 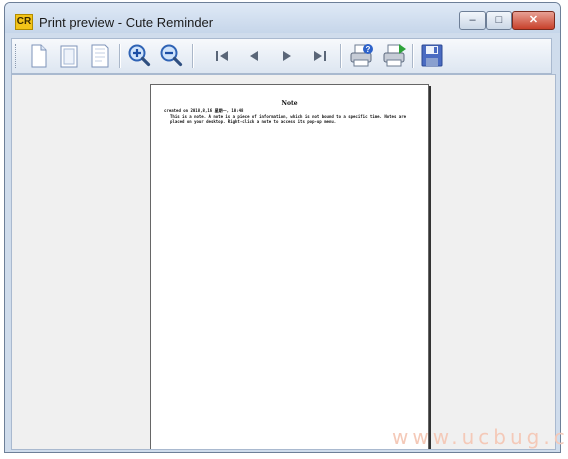 I want to click on print-icon, so click(x=394, y=55).